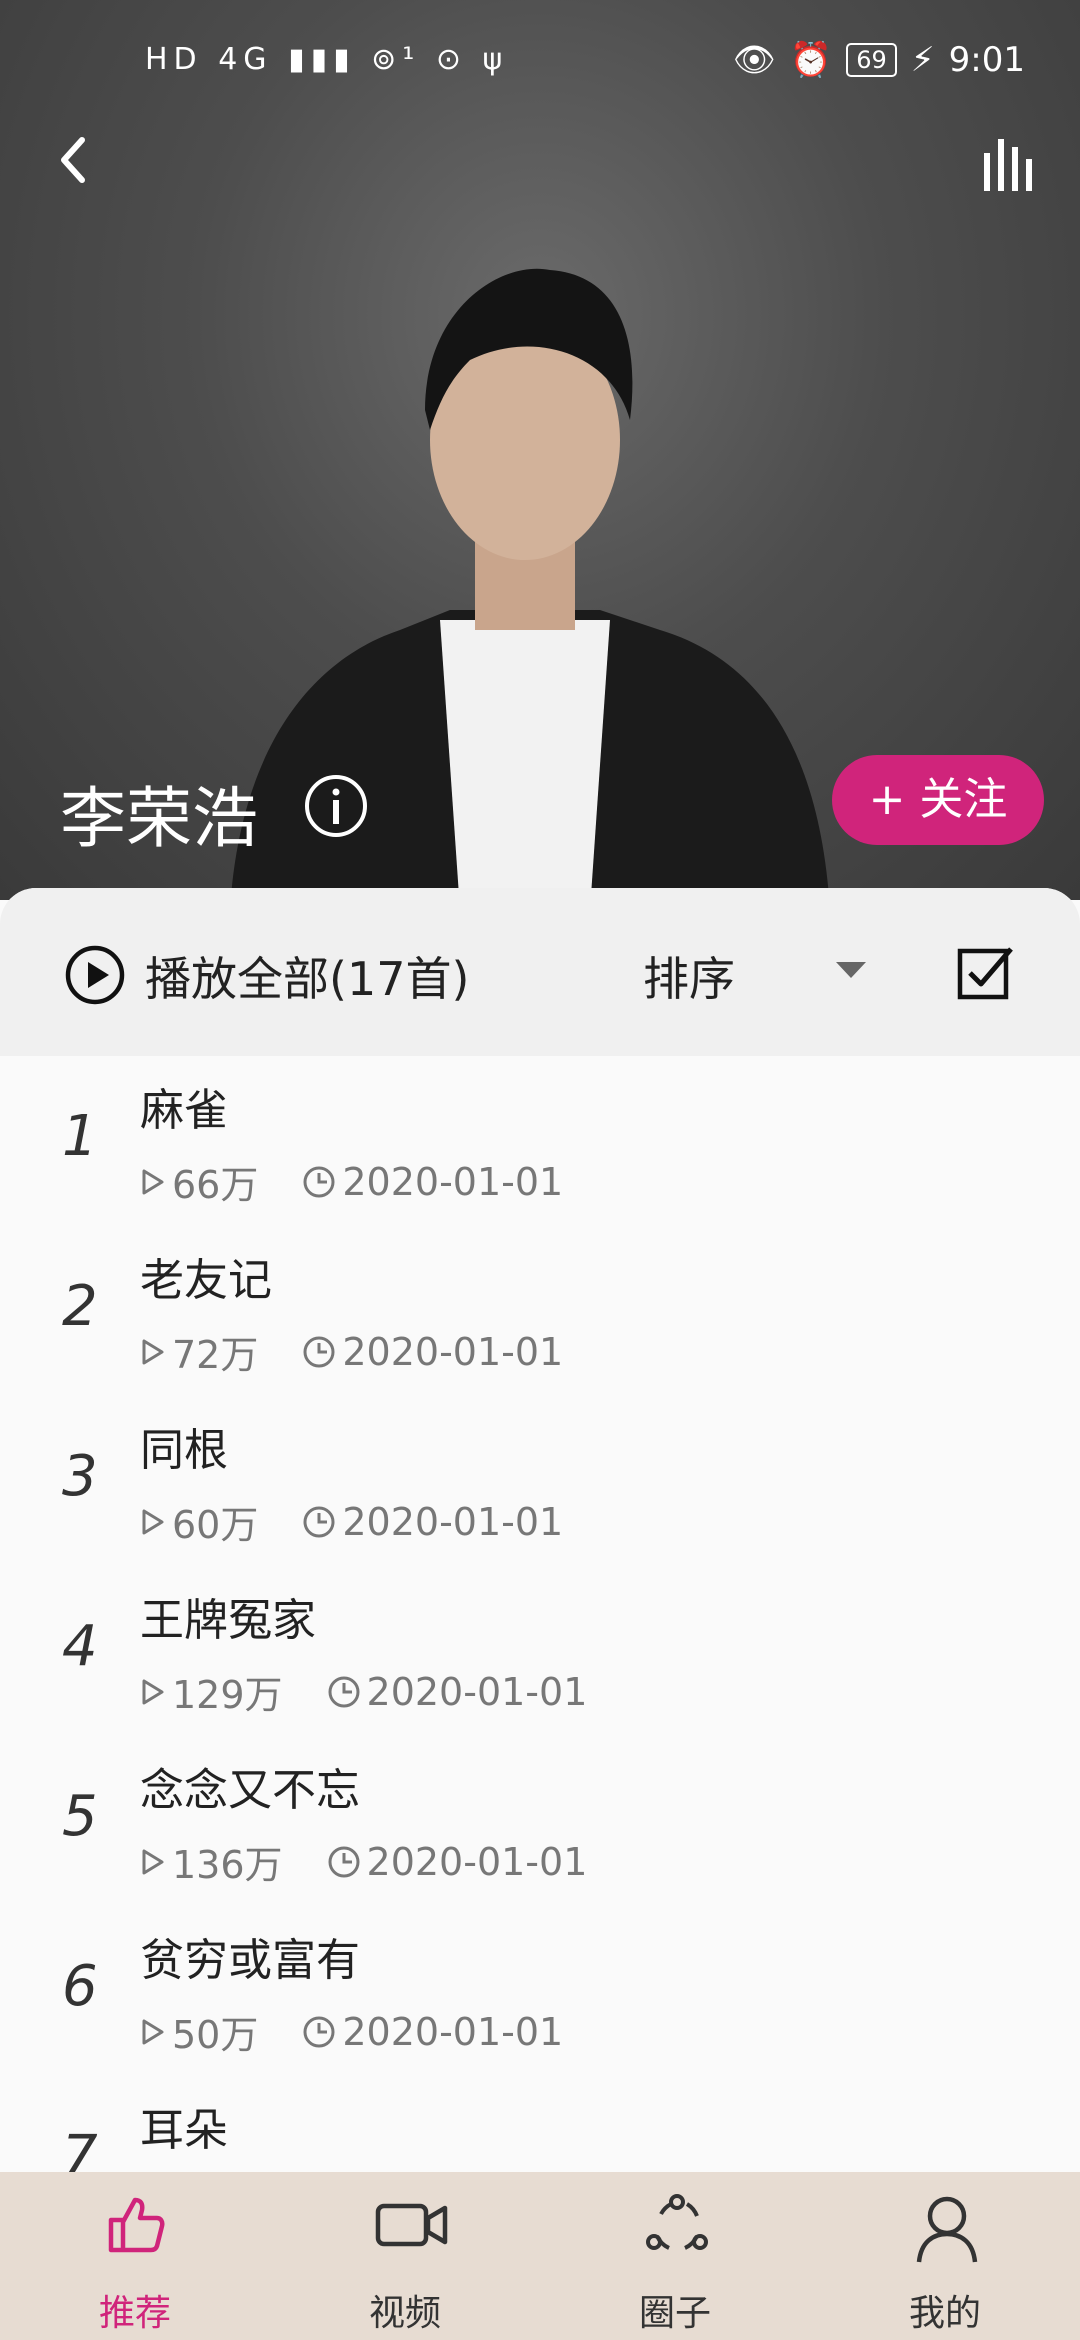 This screenshot has width=1080, height=2340. I want to click on song-title: 同根, so click(184, 1450).